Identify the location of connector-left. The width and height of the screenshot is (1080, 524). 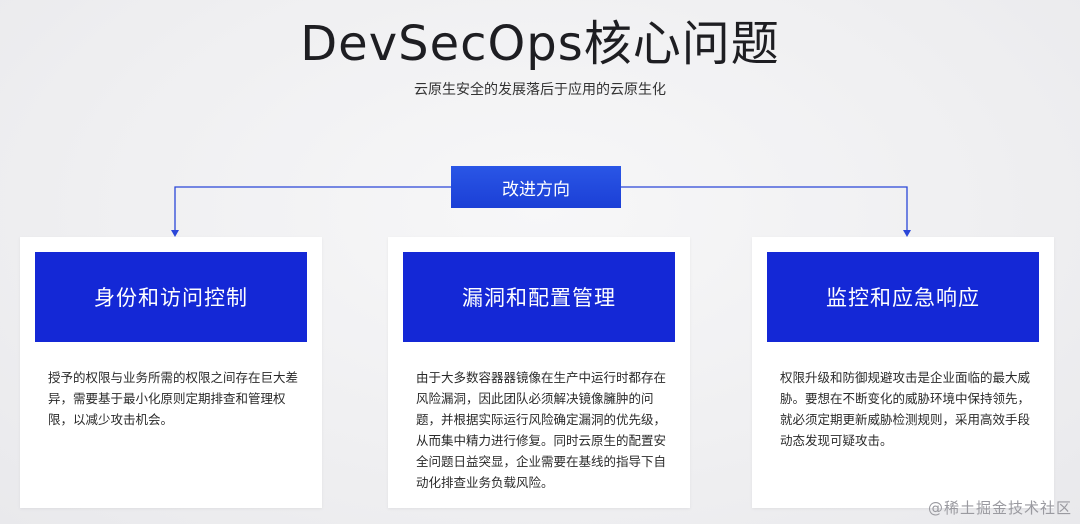
(312, 209).